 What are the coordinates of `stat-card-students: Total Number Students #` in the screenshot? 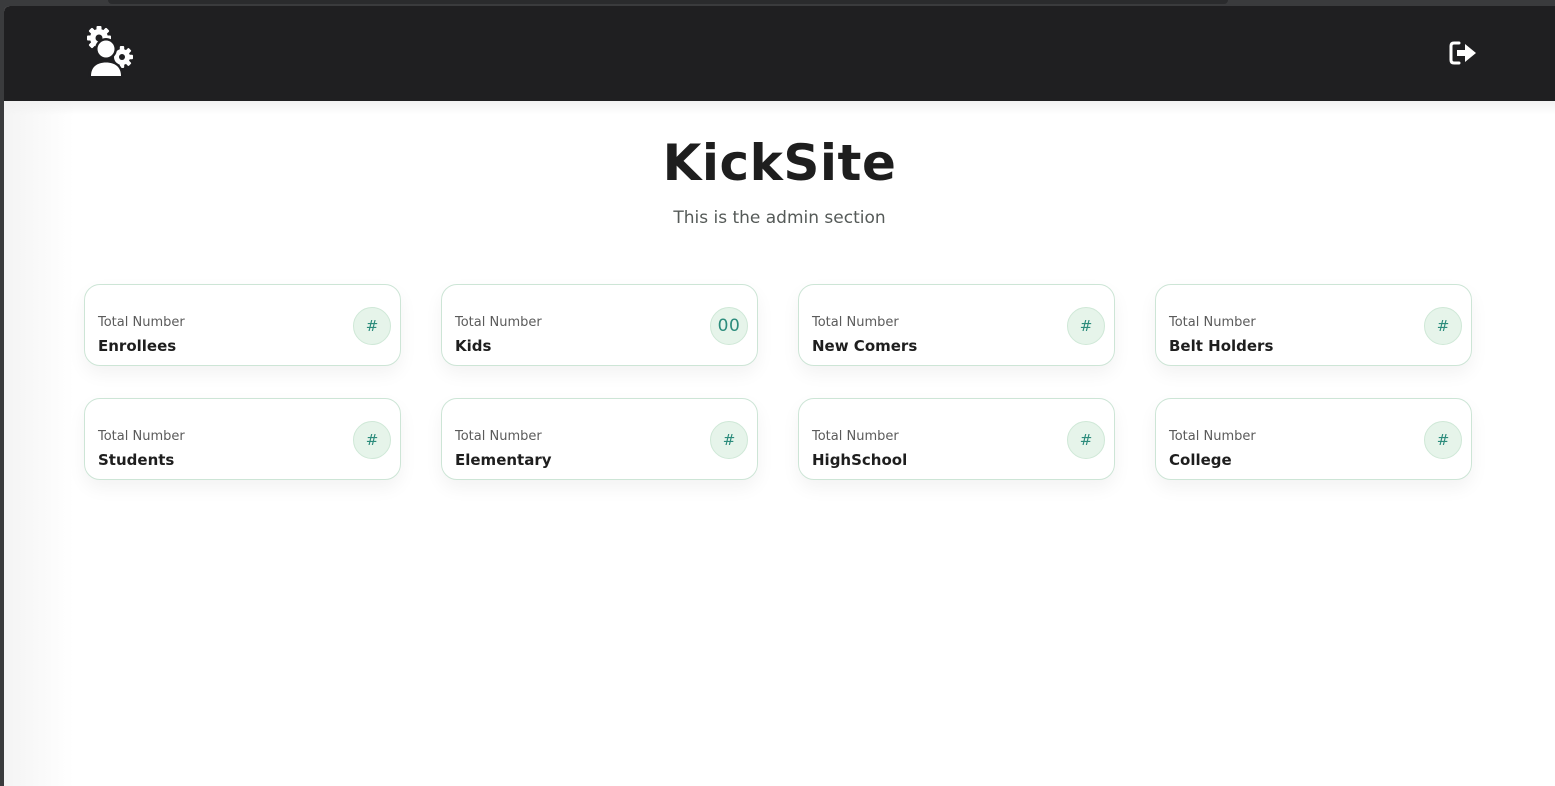 It's located at (242, 439).